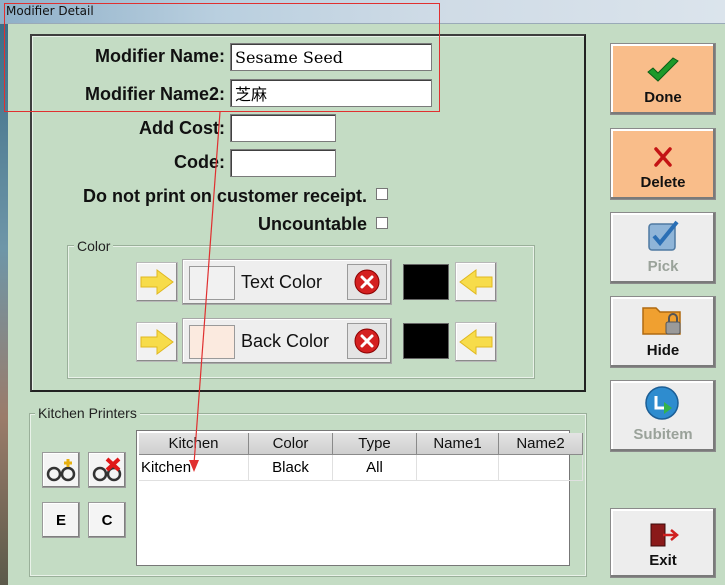 Image resolution: width=725 pixels, height=585 pixels. What do you see at coordinates (663, 434) in the screenshot?
I see `subitem-label: Subitem` at bounding box center [663, 434].